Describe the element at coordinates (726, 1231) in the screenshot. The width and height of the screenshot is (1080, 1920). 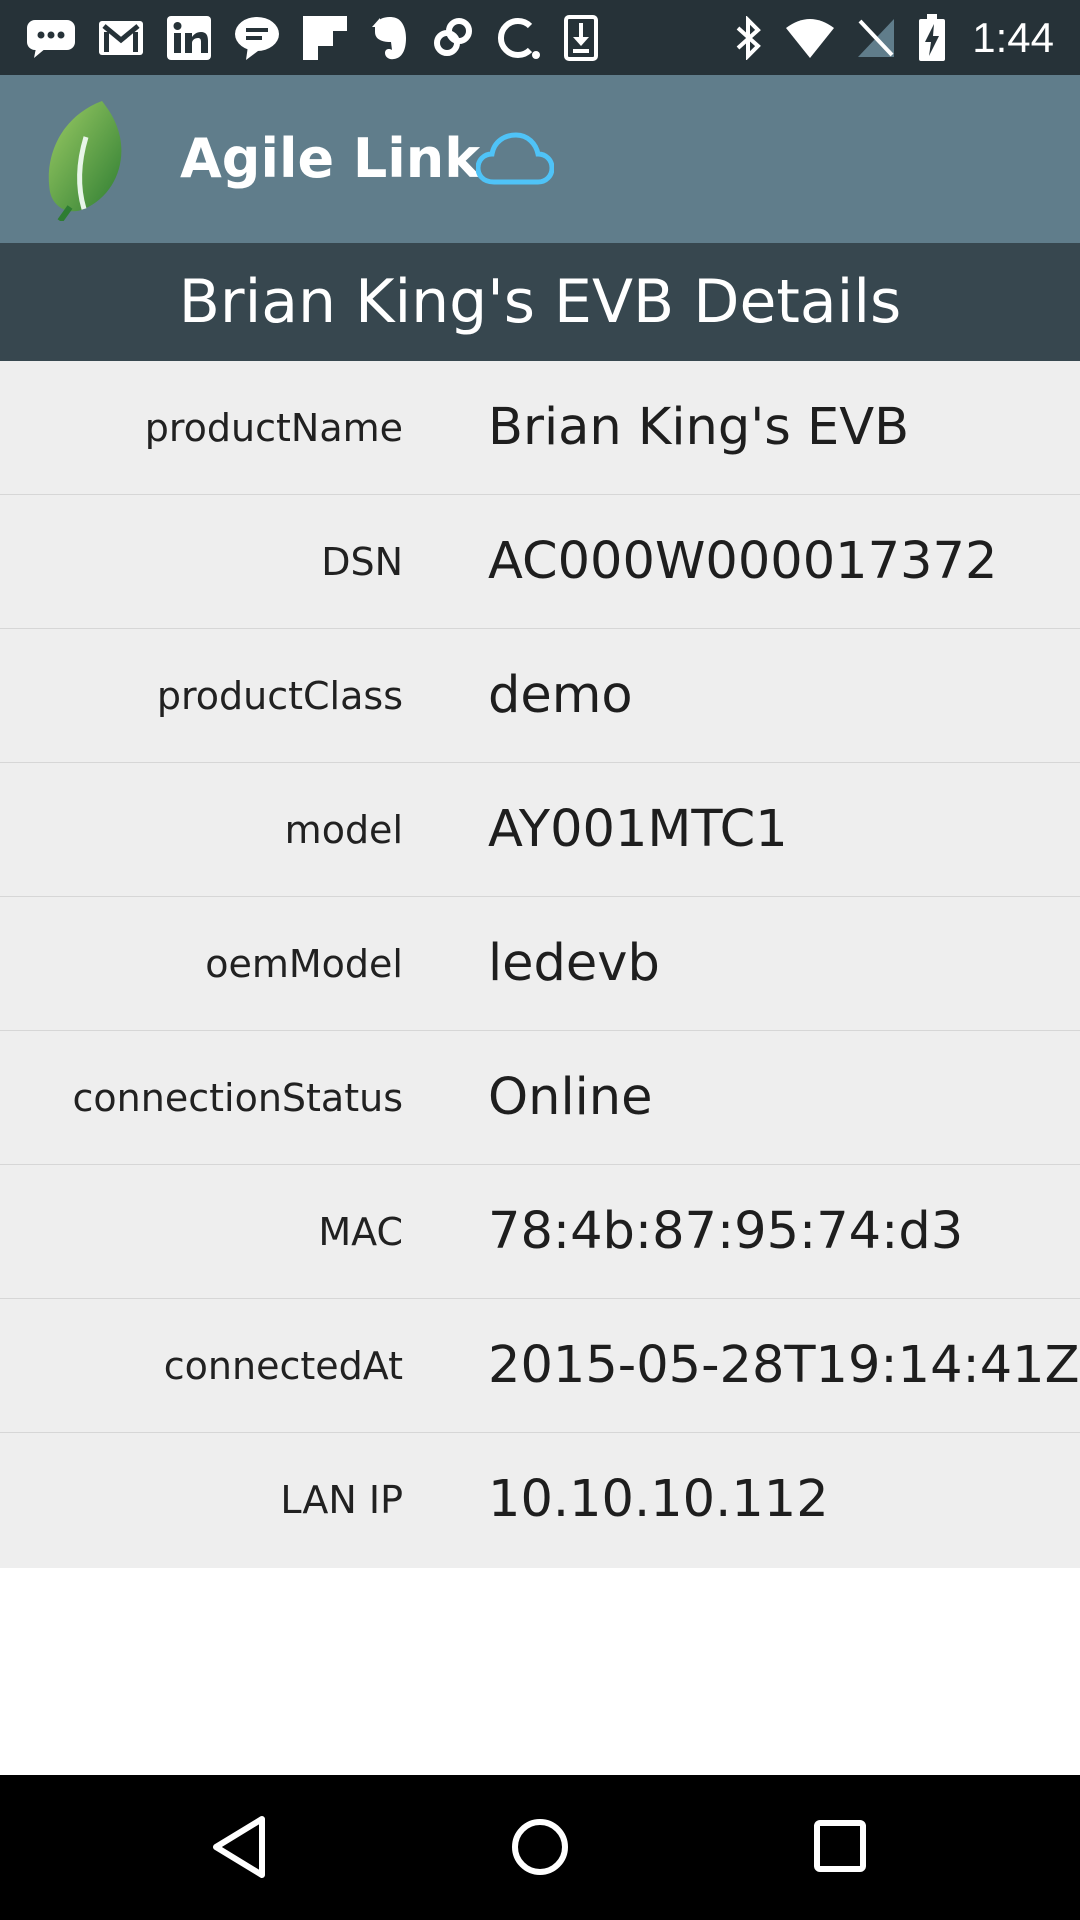
I see `detail-value: 78:4b:87:95:74:d3` at that location.